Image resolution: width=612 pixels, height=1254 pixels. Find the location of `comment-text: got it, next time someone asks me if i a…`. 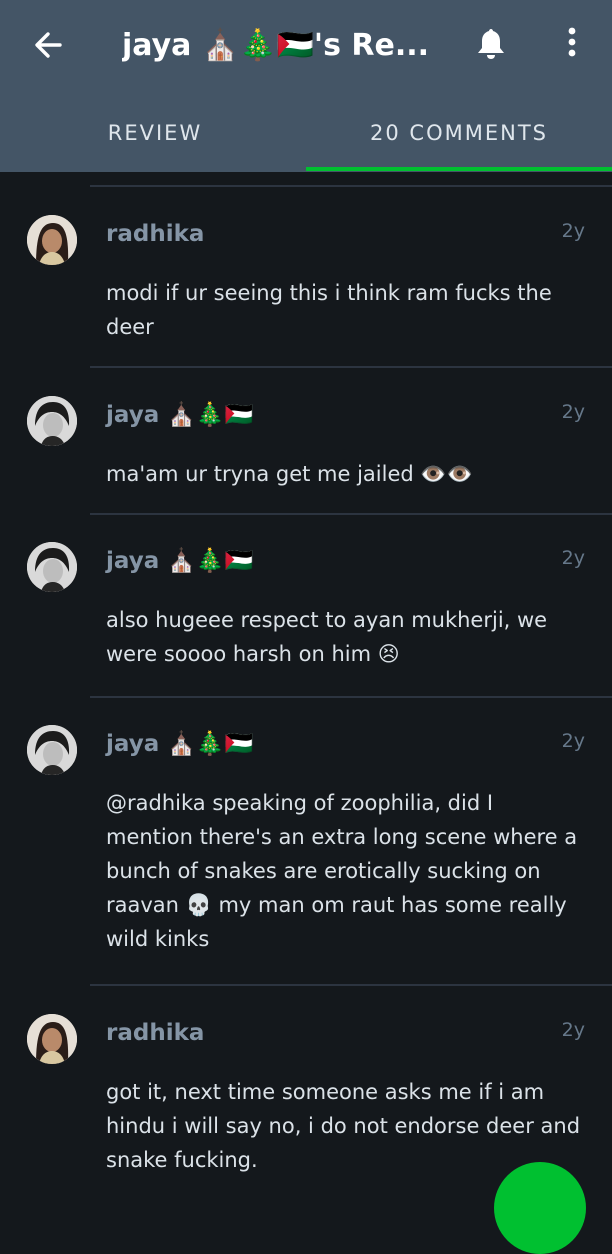

comment-text: got it, next time someone asks me if i a… is located at coordinates (346, 1126).